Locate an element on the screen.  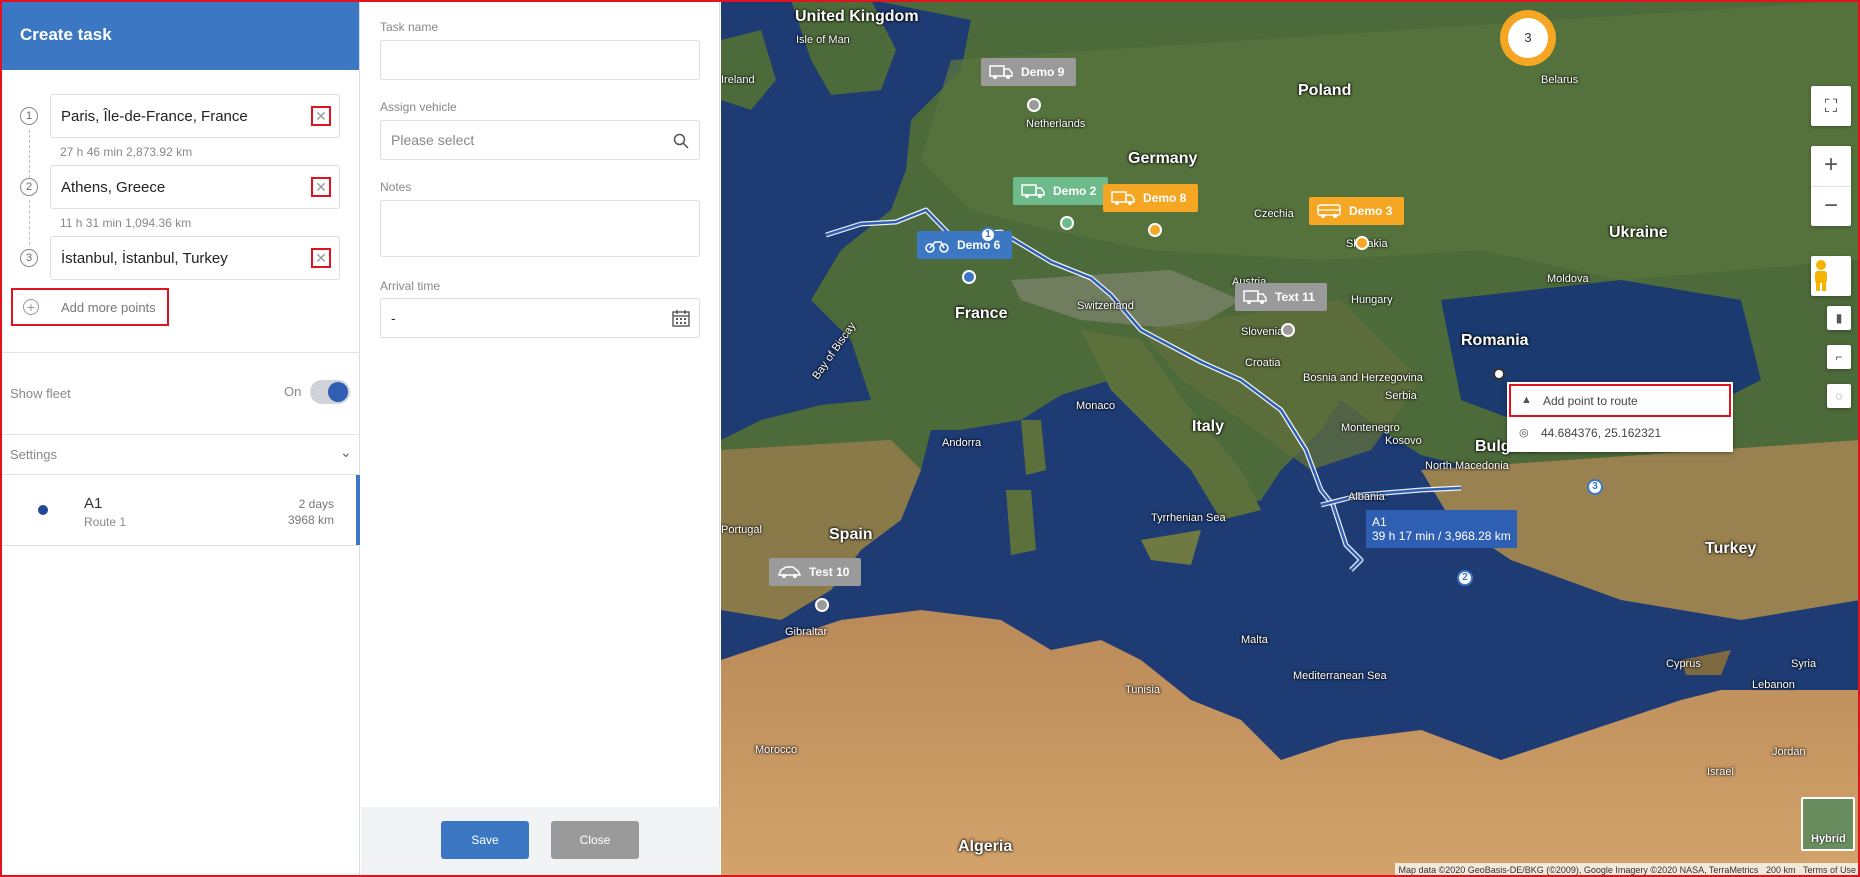
place-label: Morocco is located at coordinates (776, 750).